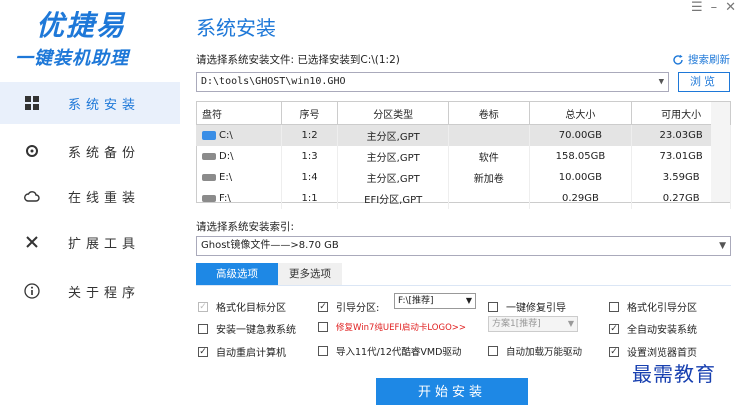  I want to click on index-cell: 1:1, so click(310, 198).